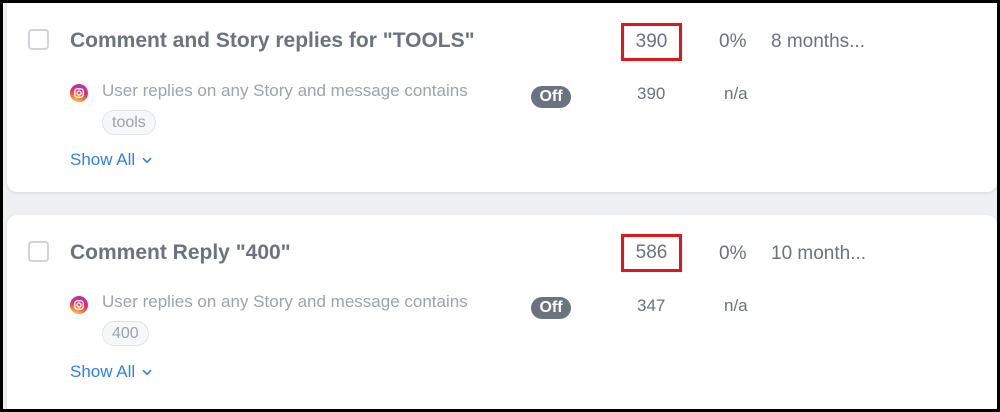 This screenshot has width=1000, height=412. Describe the element at coordinates (272, 41) in the screenshot. I see `rule-title: Comment and Story replies for "TOOLS"` at that location.